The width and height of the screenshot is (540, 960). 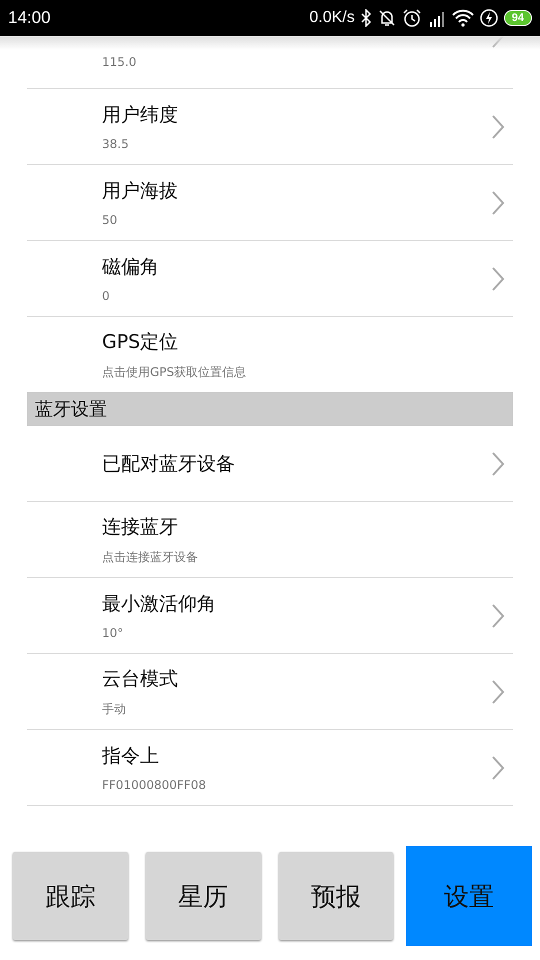 I want to click on row-subtitle: 10°, so click(x=113, y=633).